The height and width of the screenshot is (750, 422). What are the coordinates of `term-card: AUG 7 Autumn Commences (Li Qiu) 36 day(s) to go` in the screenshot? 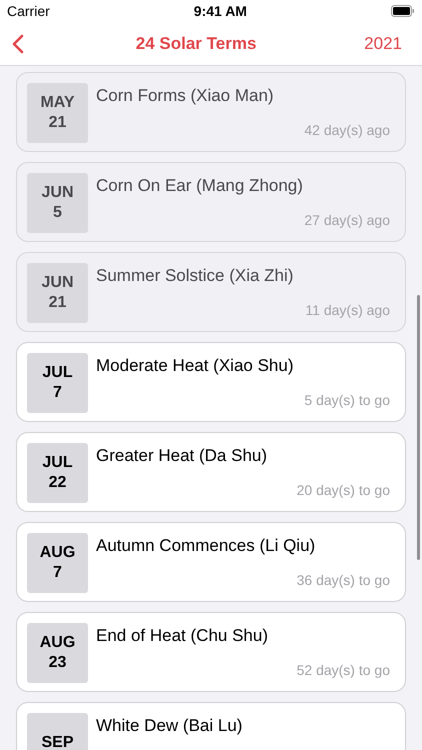 It's located at (211, 562).